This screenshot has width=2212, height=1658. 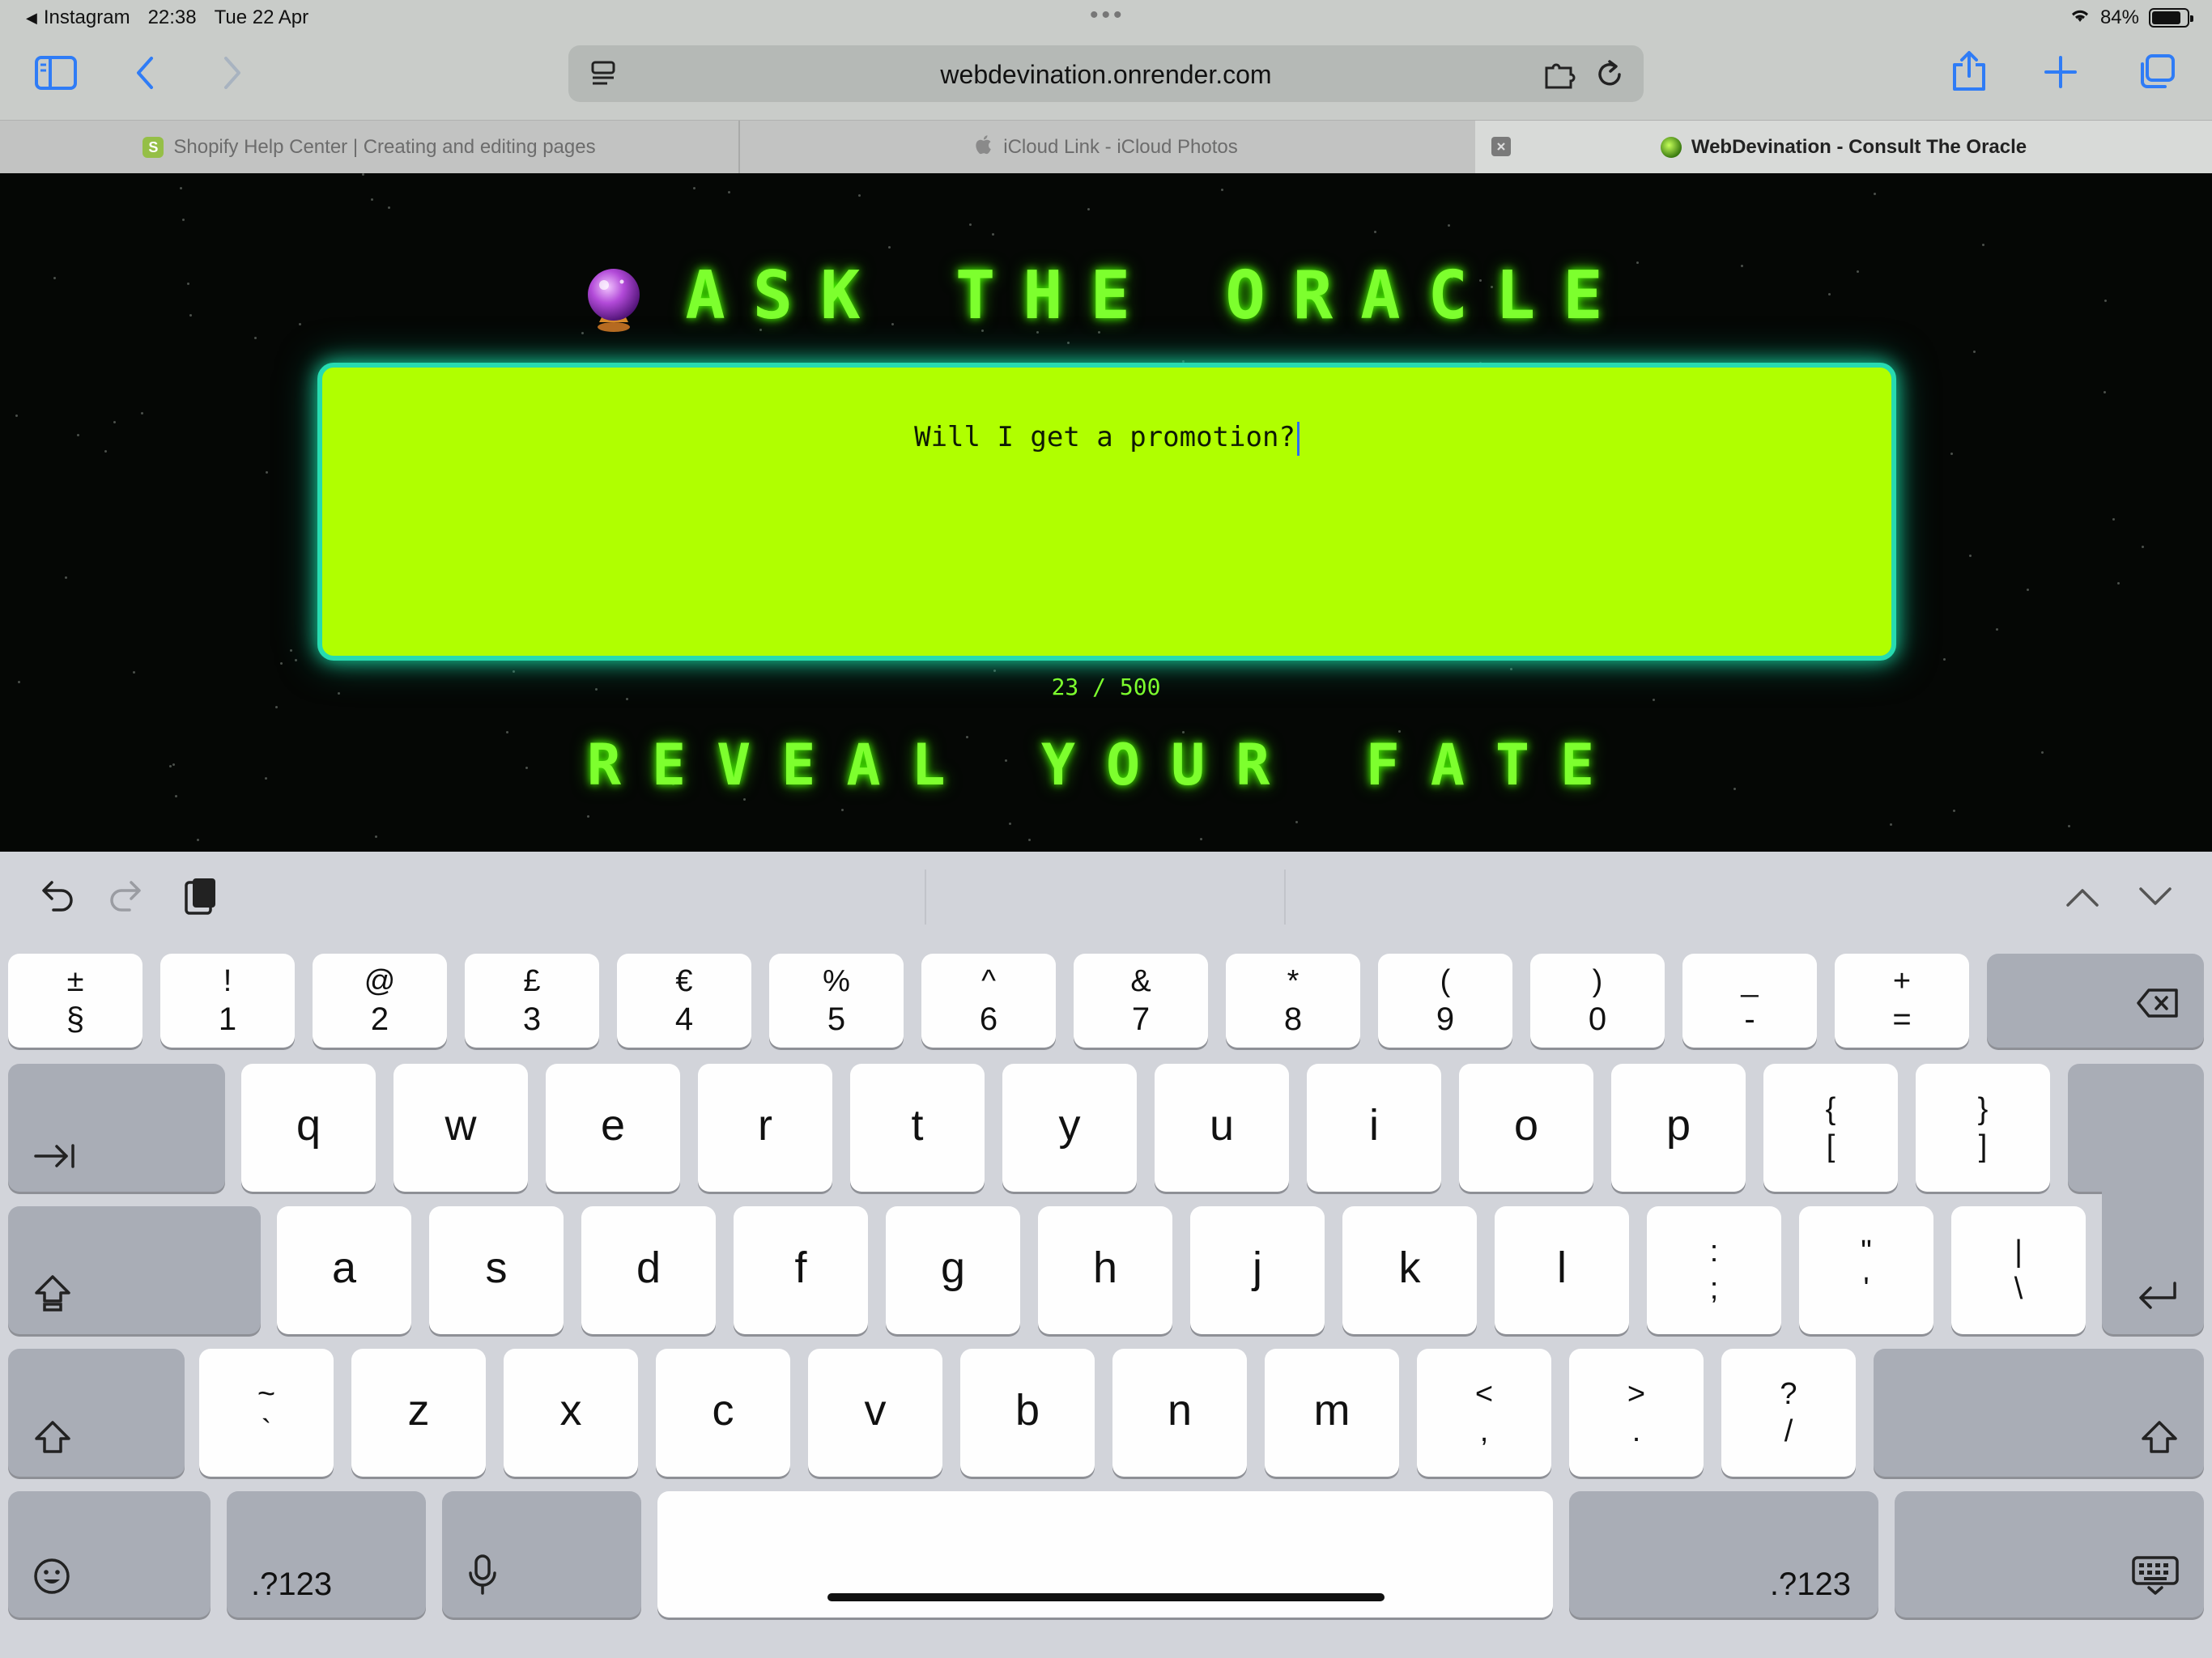 What do you see at coordinates (2157, 72) in the screenshot?
I see `tab-overview-button` at bounding box center [2157, 72].